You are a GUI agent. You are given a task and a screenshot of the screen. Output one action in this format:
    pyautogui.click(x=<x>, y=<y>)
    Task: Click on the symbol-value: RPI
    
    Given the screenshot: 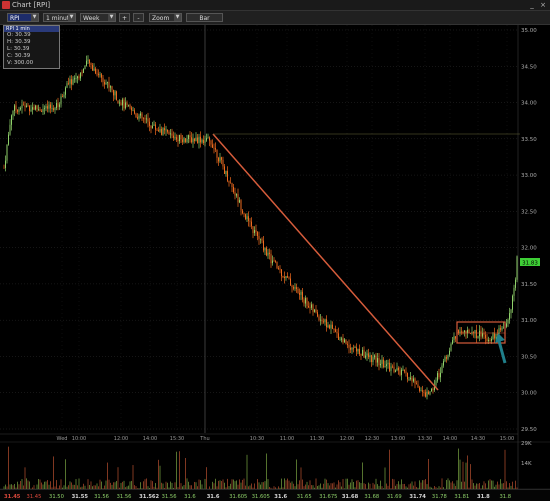 What is the action you would take?
    pyautogui.click(x=15, y=18)
    